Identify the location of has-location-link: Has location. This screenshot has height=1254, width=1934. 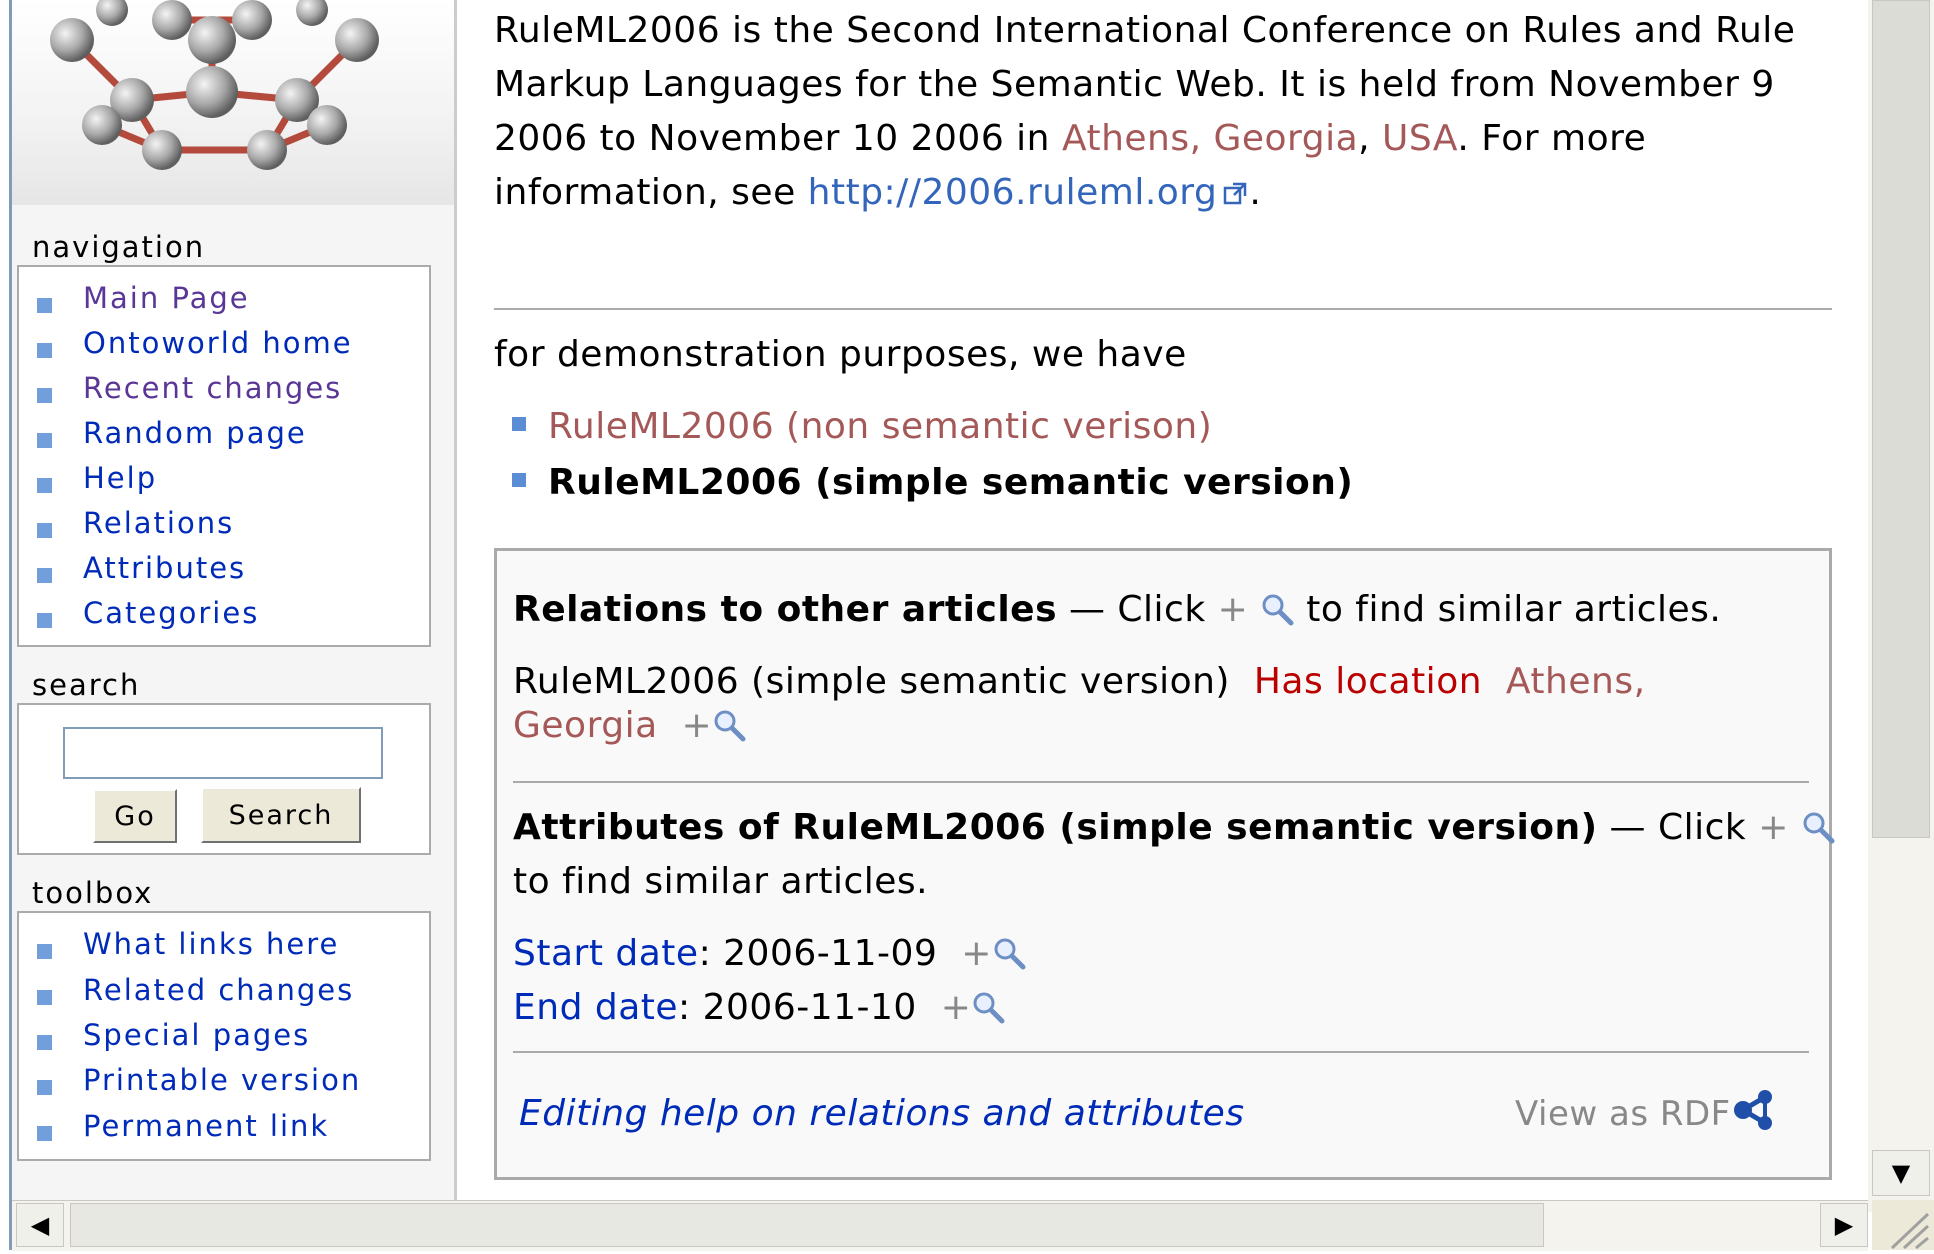
(1368, 681).